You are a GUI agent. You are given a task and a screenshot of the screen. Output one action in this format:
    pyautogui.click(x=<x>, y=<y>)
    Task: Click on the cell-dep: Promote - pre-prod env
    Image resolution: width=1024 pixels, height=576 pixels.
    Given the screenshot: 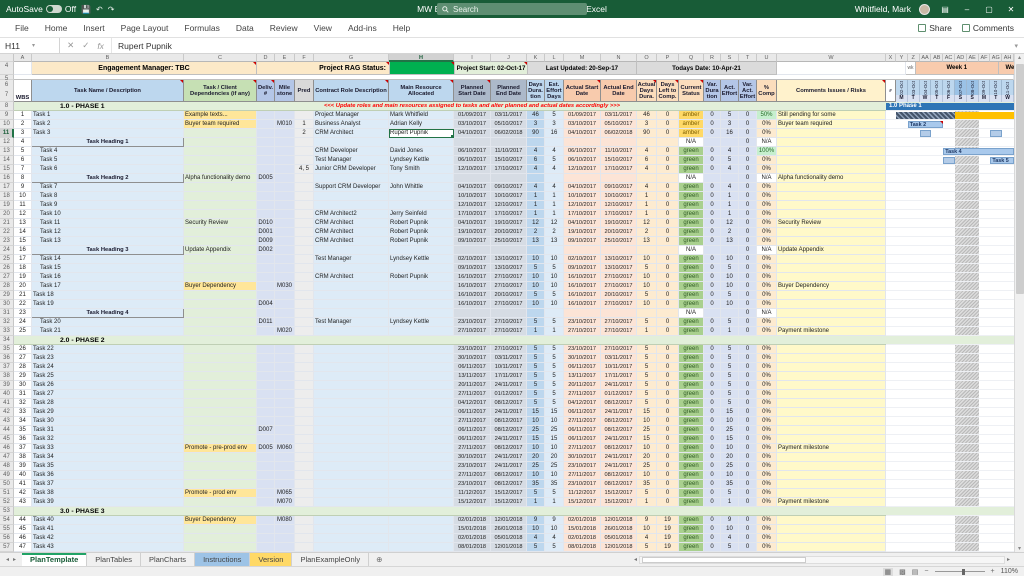 What is the action you would take?
    pyautogui.click(x=220, y=448)
    